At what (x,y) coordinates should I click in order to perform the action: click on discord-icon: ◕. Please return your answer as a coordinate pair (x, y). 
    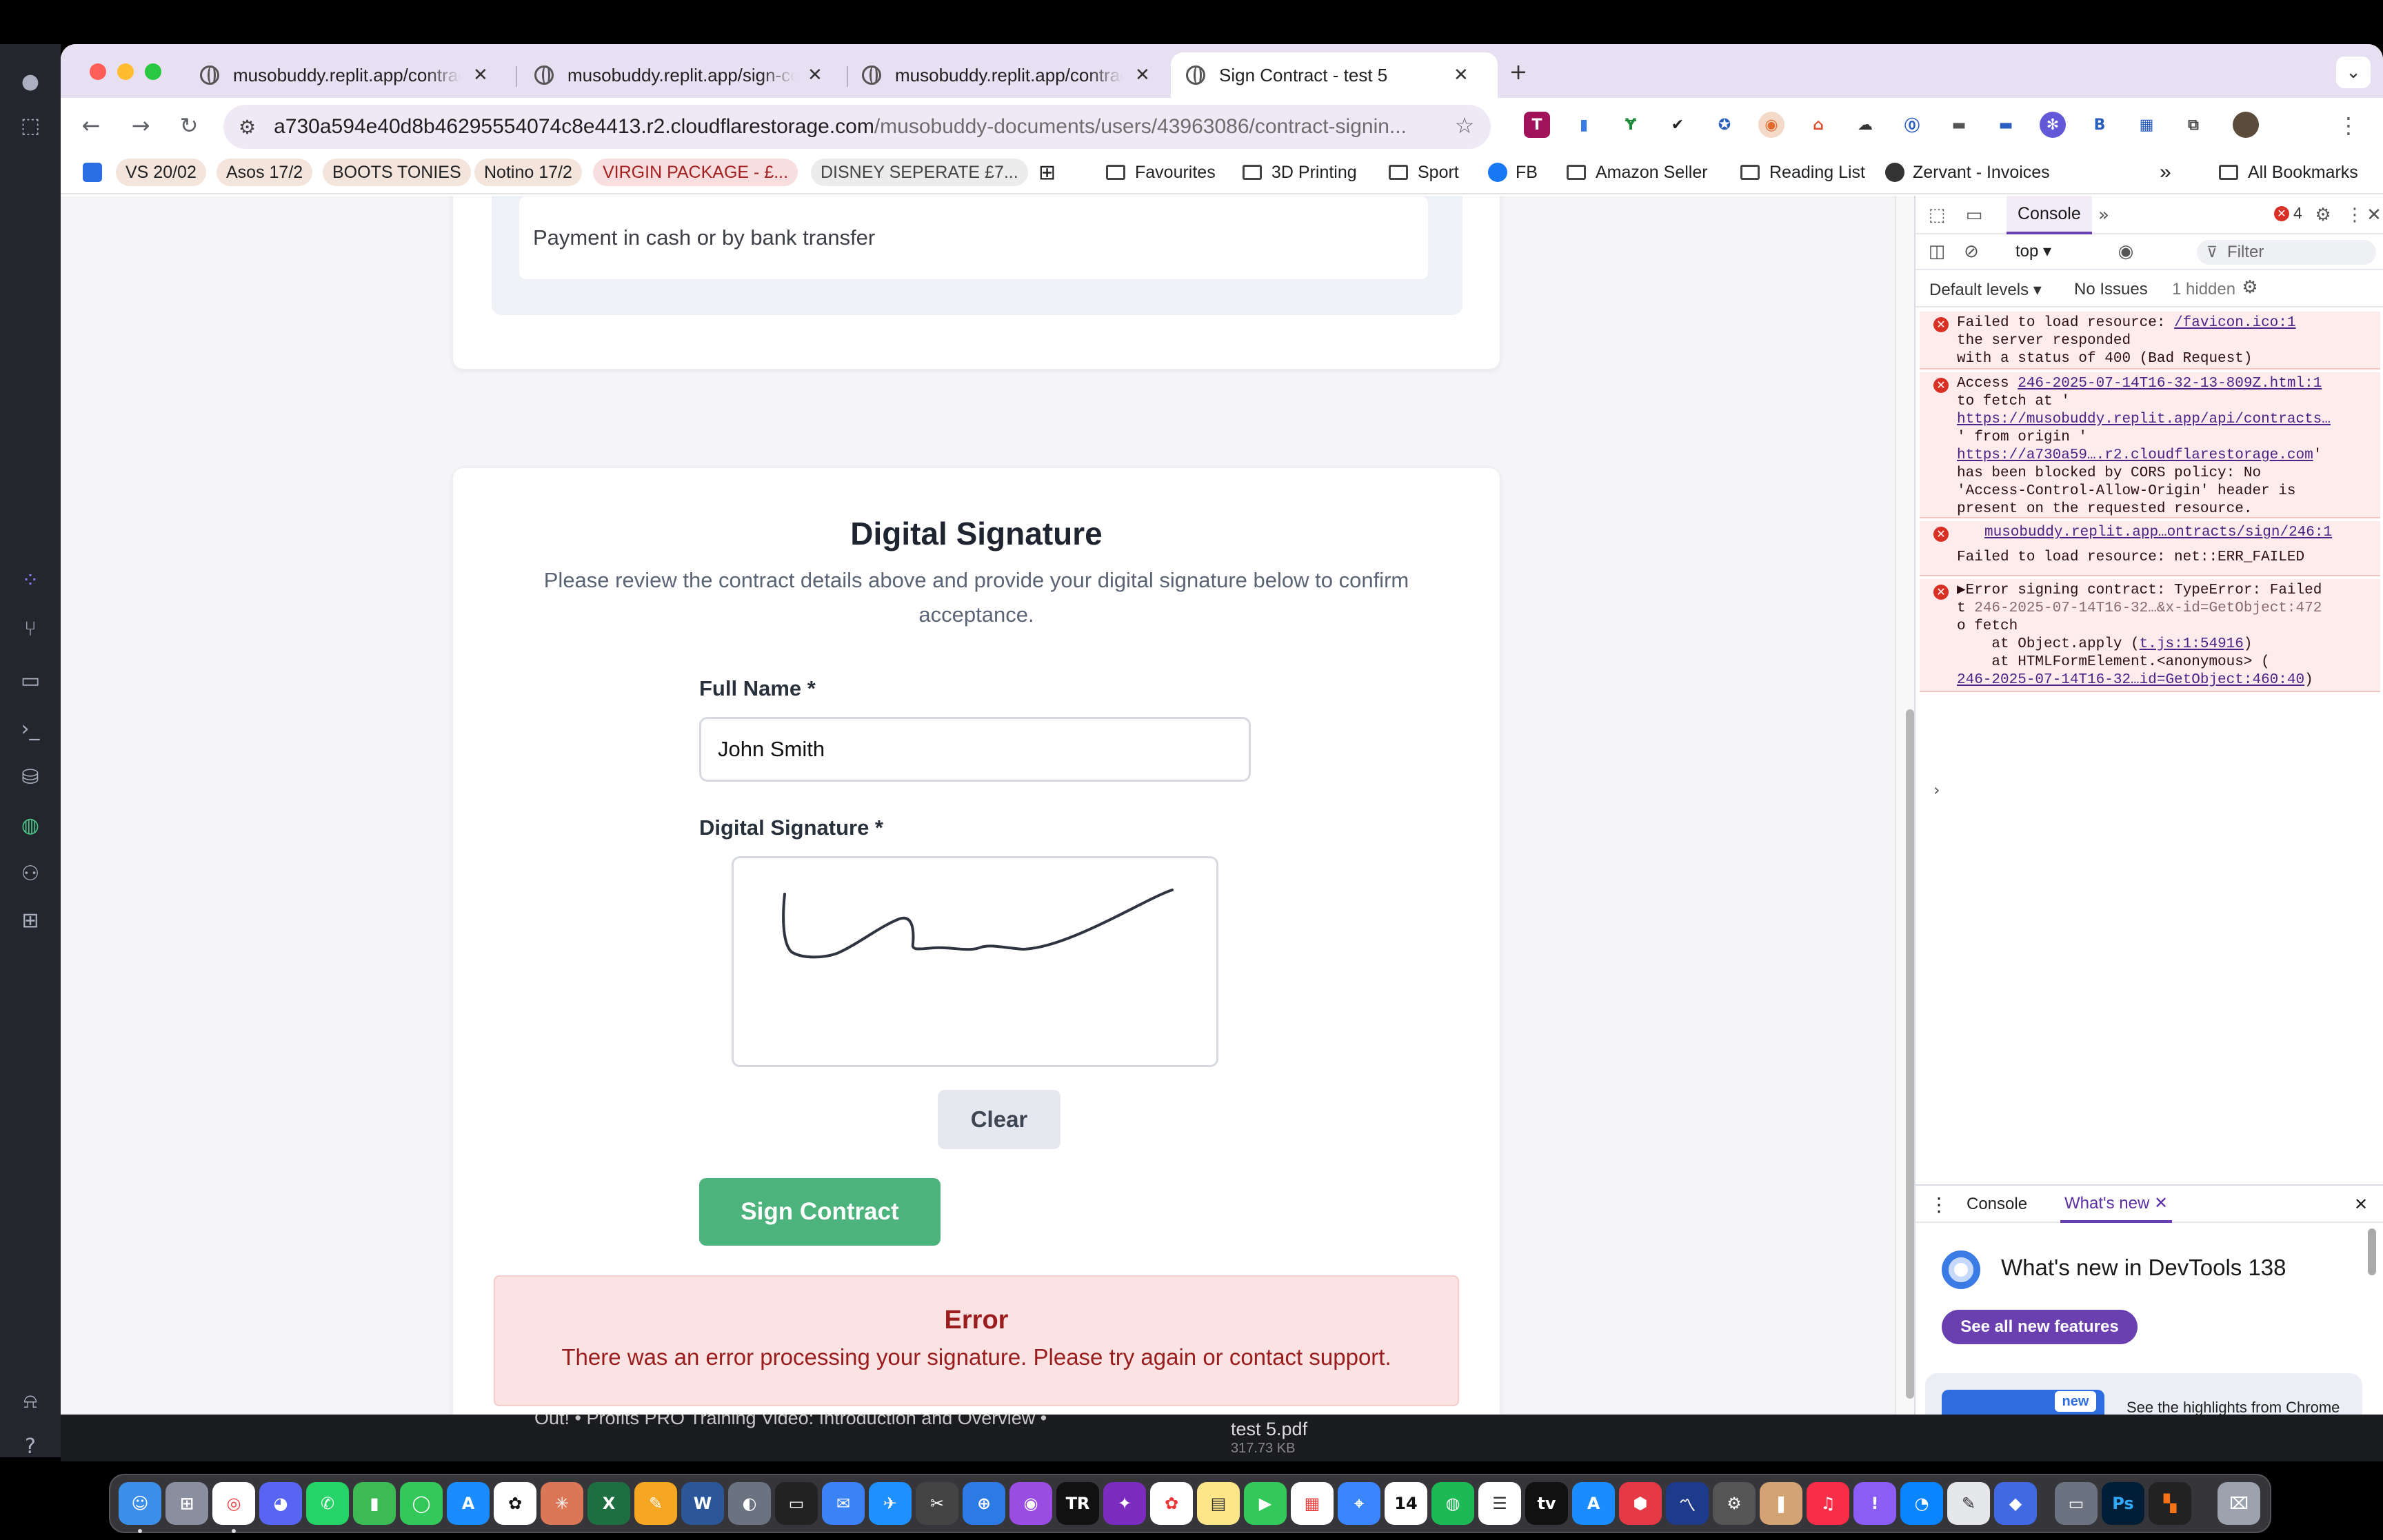
    Looking at the image, I should click on (280, 1504).